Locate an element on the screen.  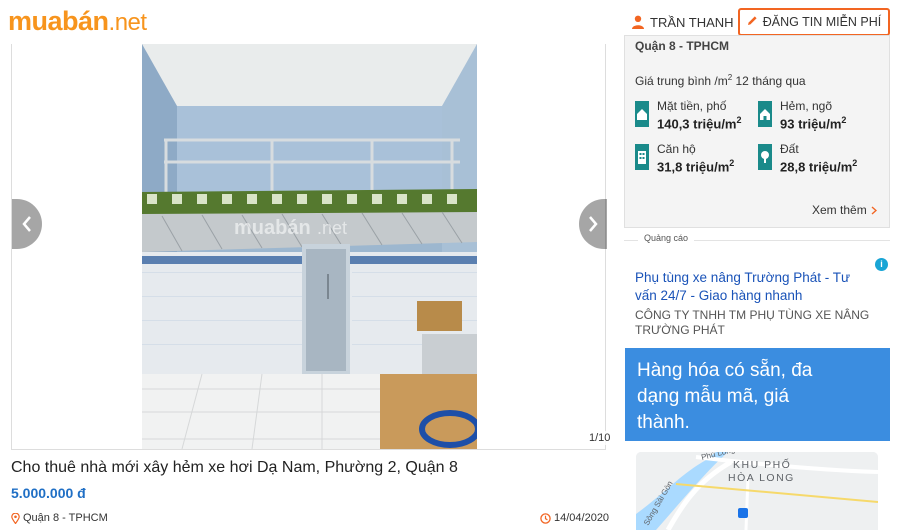
price-item-label: Hẻm, ngõ is located at coordinates (806, 106).